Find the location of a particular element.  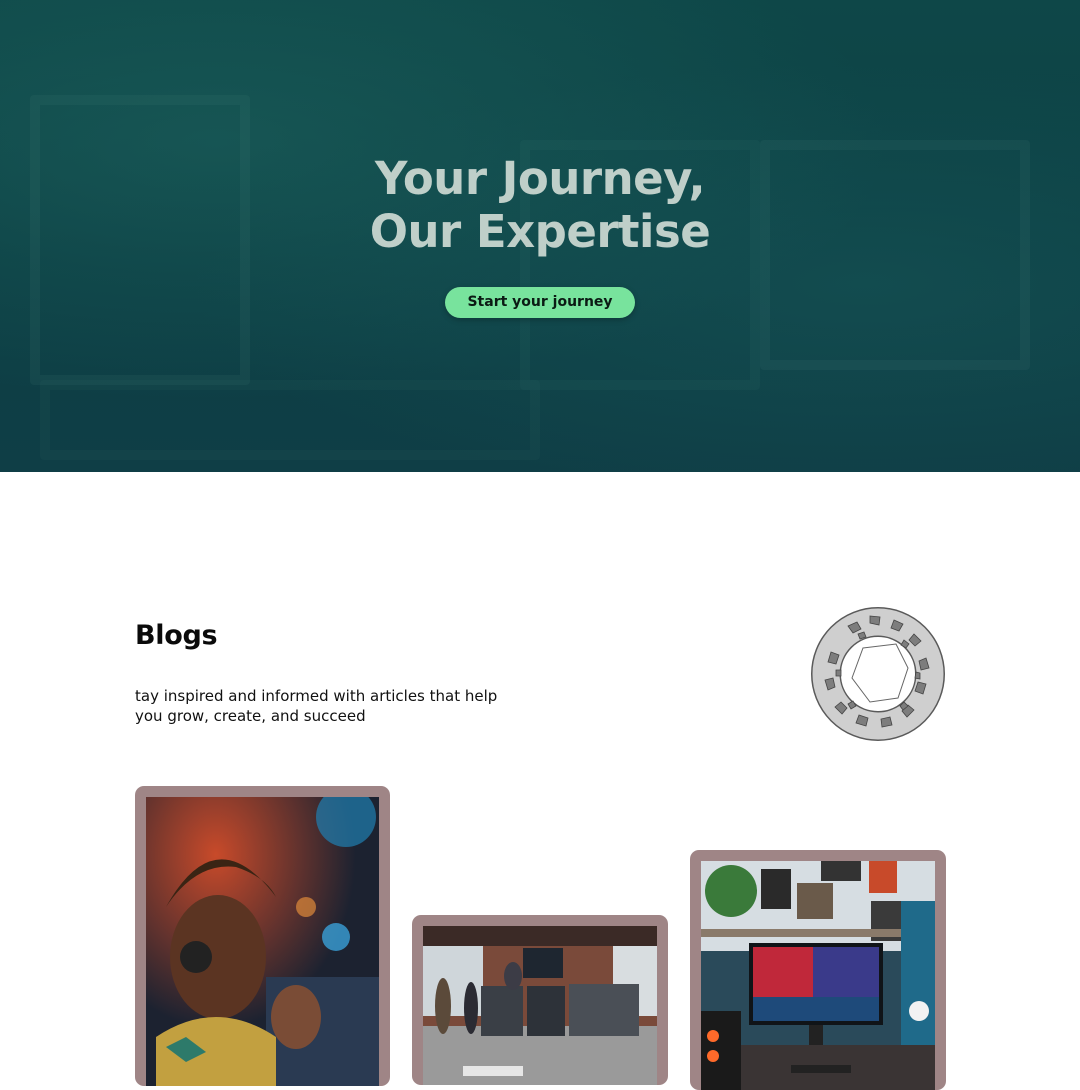

desk-monitor-setup-photo is located at coordinates (818, 975).